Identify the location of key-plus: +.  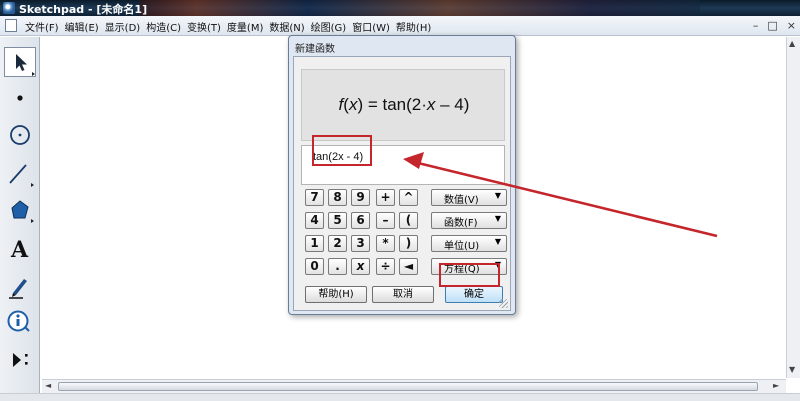
(385, 197).